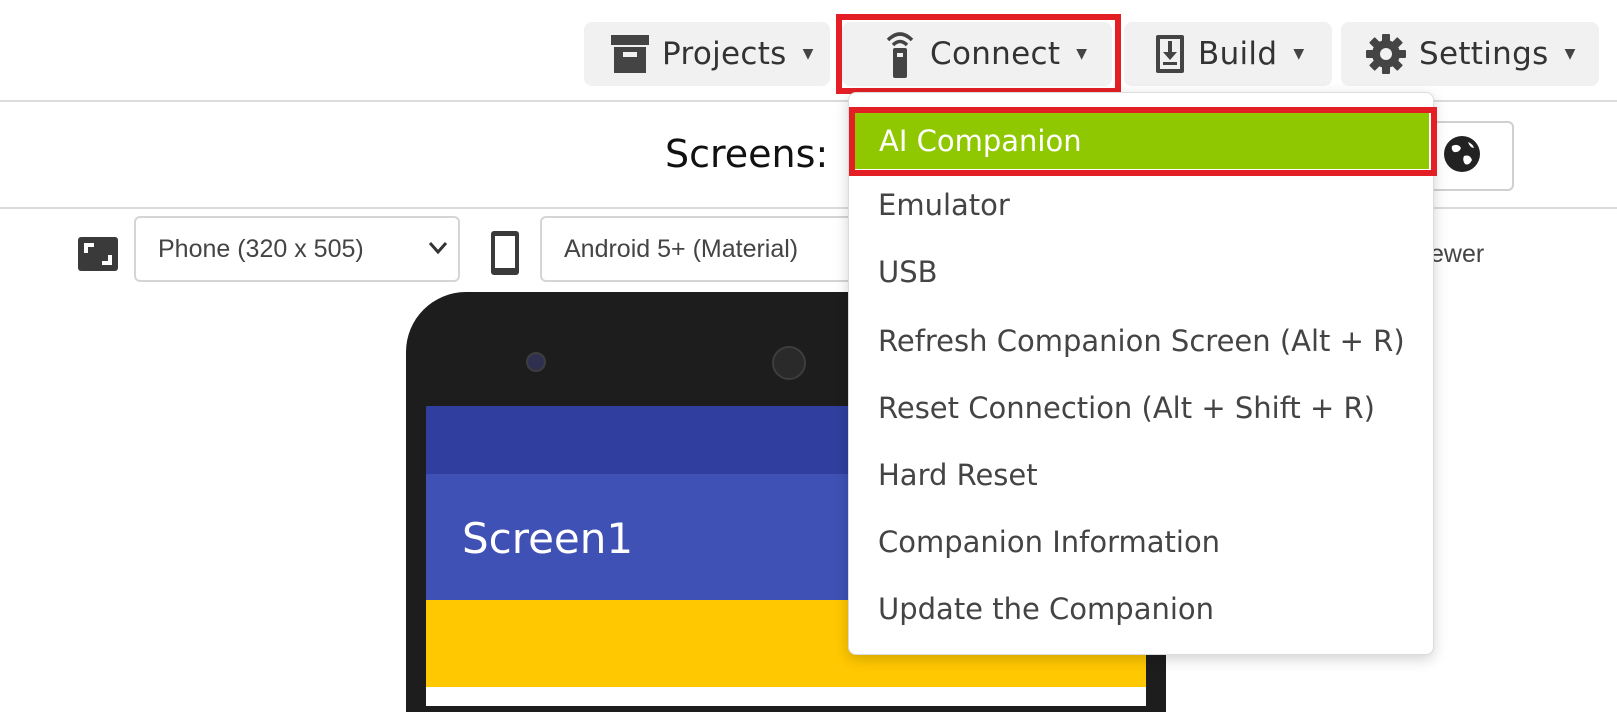 This screenshot has height=712, width=1617. I want to click on theme-select: Android 5+ (Material), so click(700, 249).